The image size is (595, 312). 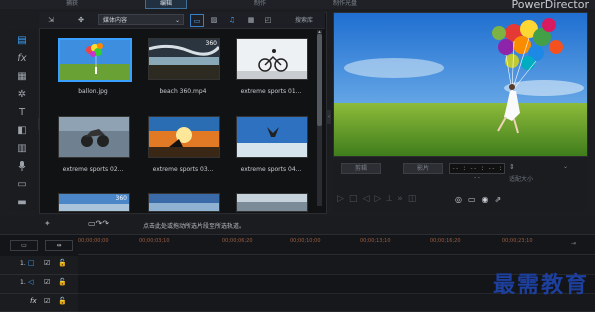 I want to click on ruler-scroll-icon: ⇥, so click(x=573, y=243).